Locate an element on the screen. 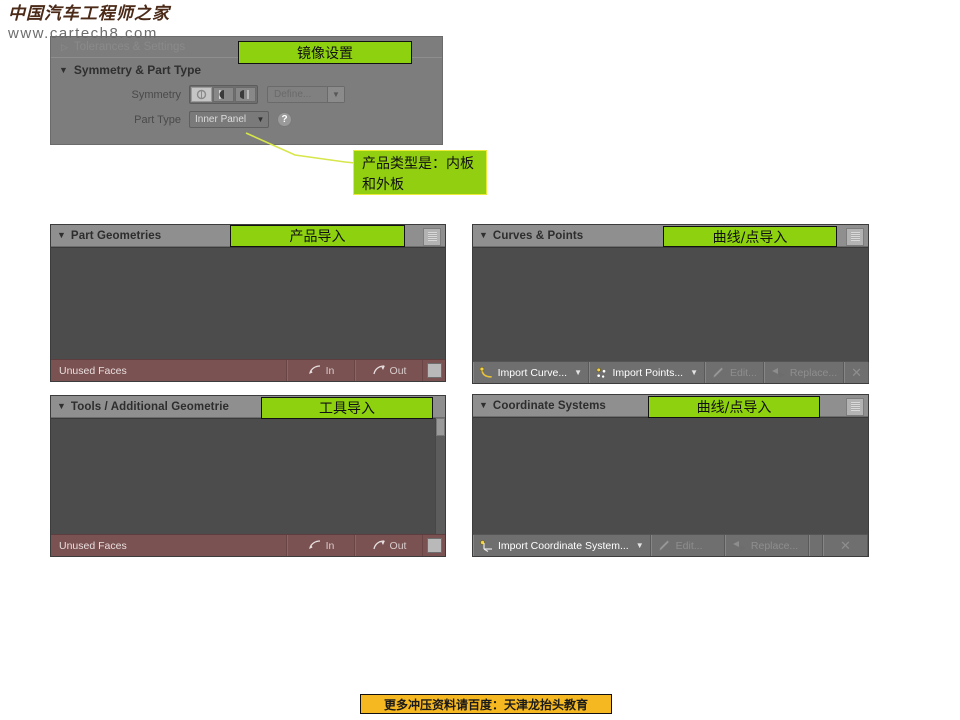 This screenshot has height=720, width=960. part-geometries-toggle-square-button is located at coordinates (434, 370).